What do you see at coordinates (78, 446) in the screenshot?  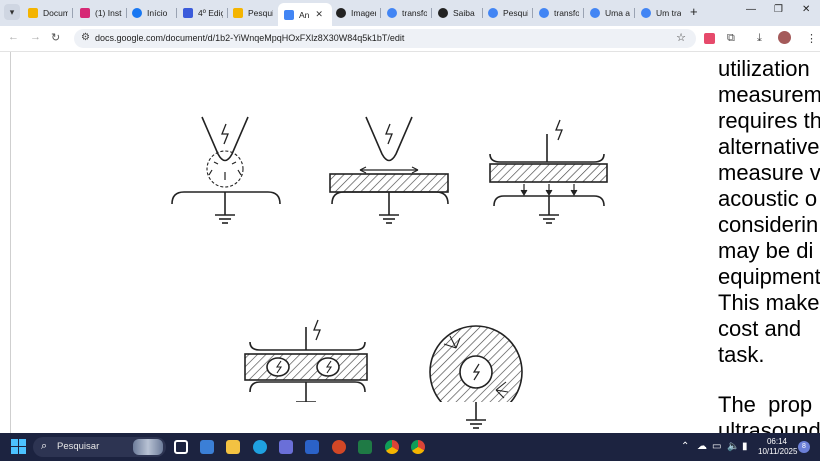 I see `search-placeholder: Pesquisar` at bounding box center [78, 446].